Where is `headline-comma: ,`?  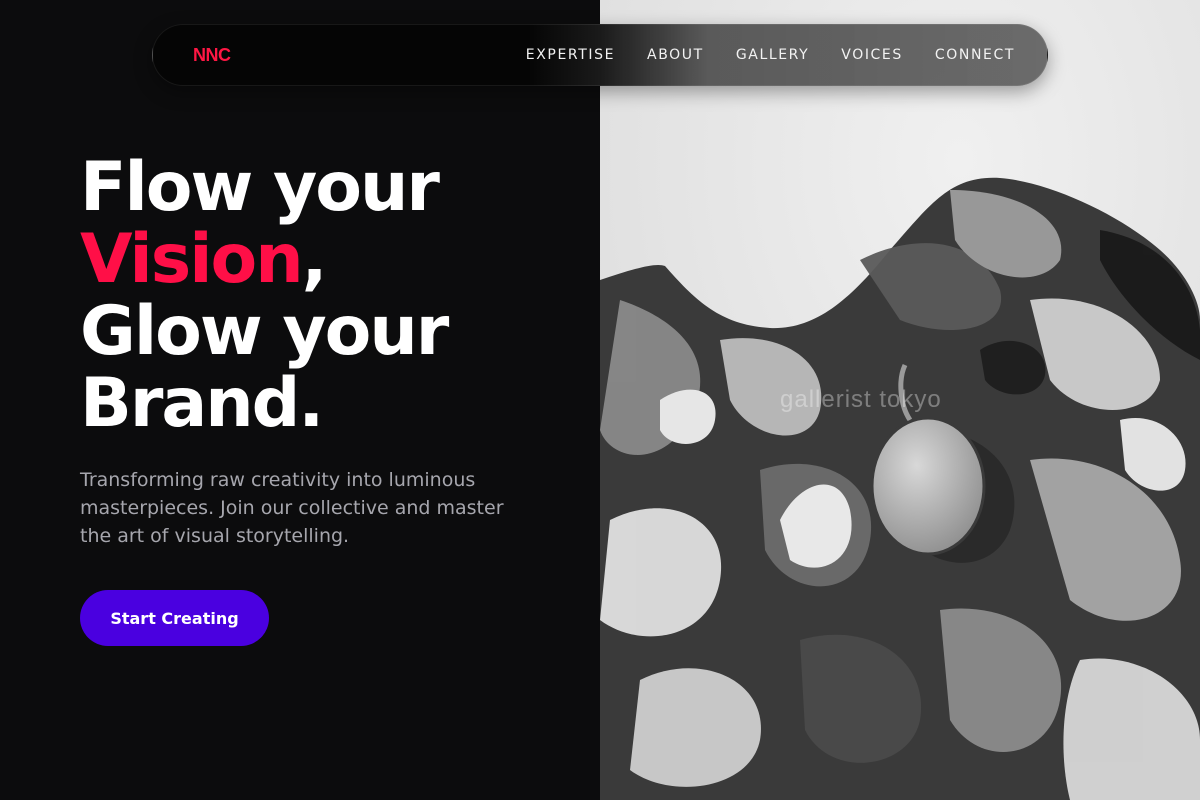 headline-comma: , is located at coordinates (314, 259).